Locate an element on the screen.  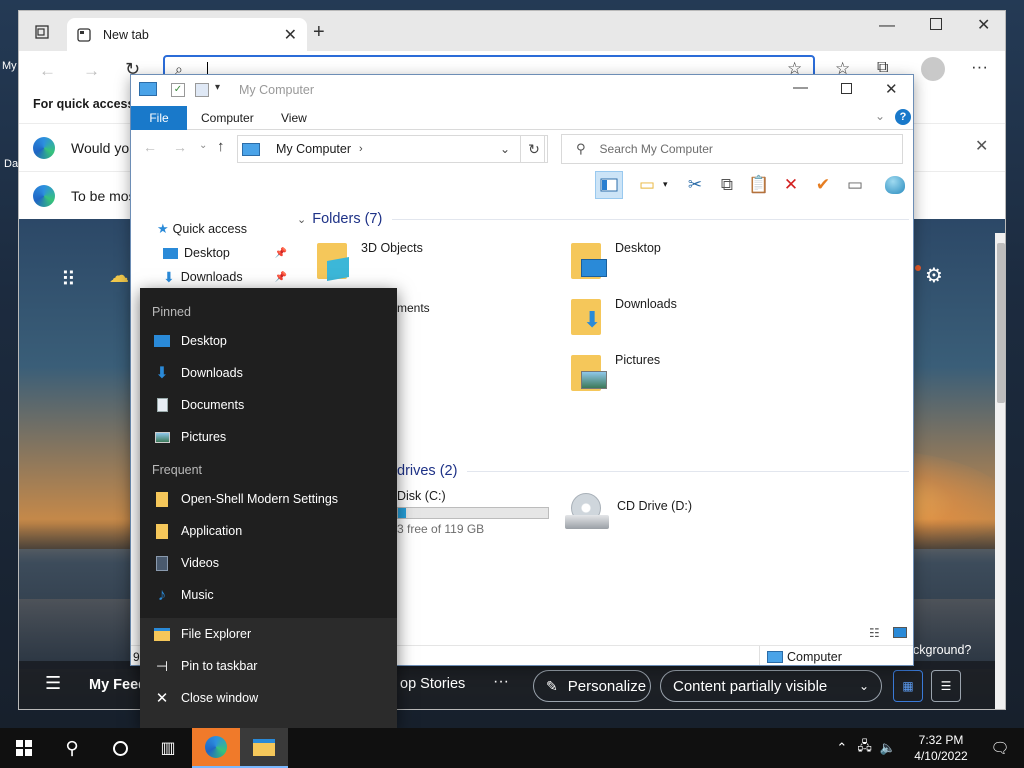
checkmark-icon: ✔ is located at coordinates (823, 185).